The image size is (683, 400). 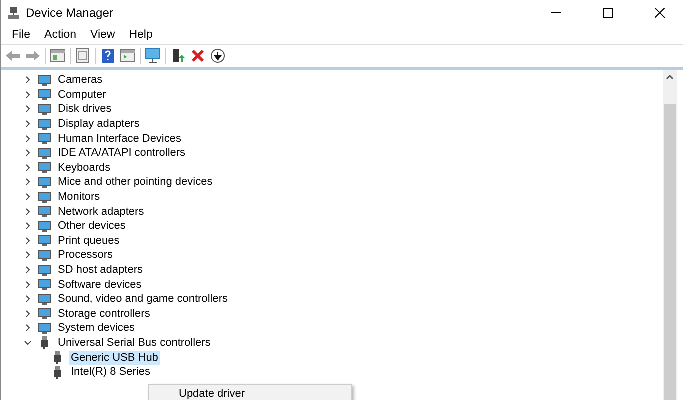 I want to click on tree-item: Software devices, so click(x=100, y=285).